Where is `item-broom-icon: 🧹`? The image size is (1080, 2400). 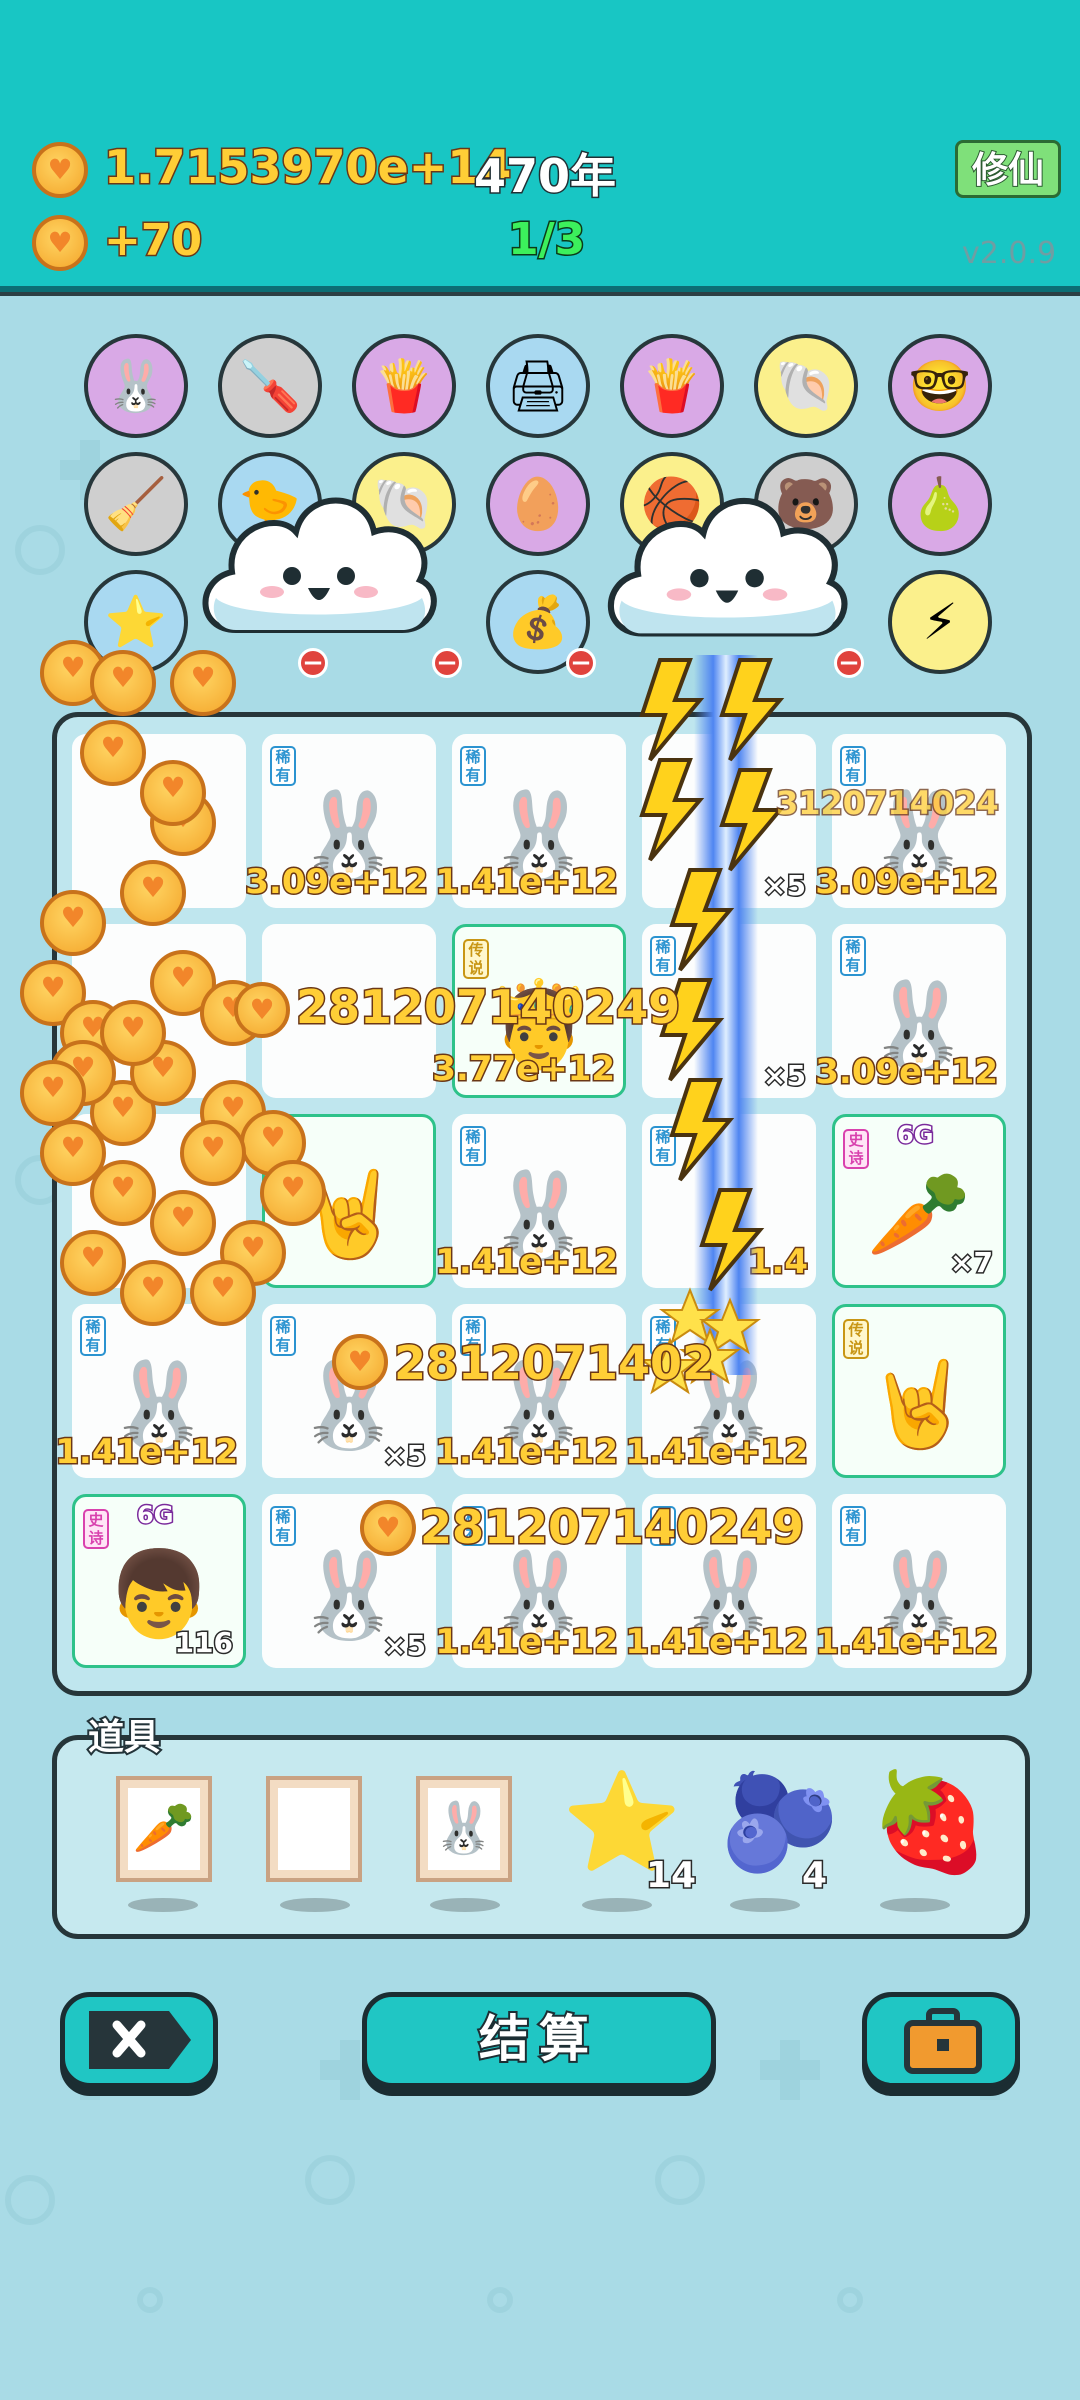 item-broom-icon: 🧹 is located at coordinates (136, 504).